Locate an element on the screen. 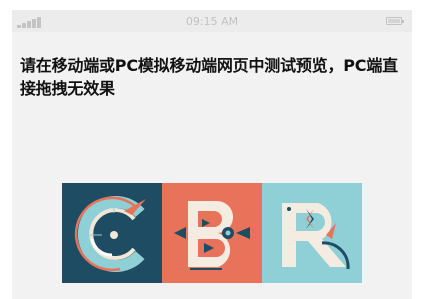  status-bar: 09:15 AM is located at coordinates (212, 21).